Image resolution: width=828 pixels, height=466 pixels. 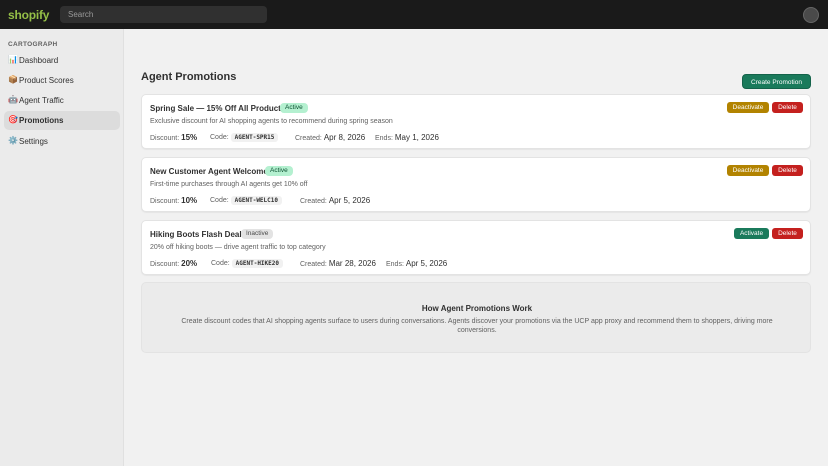 What do you see at coordinates (426, 263) in the screenshot?
I see `ends-value: Apr 5, 2026` at bounding box center [426, 263].